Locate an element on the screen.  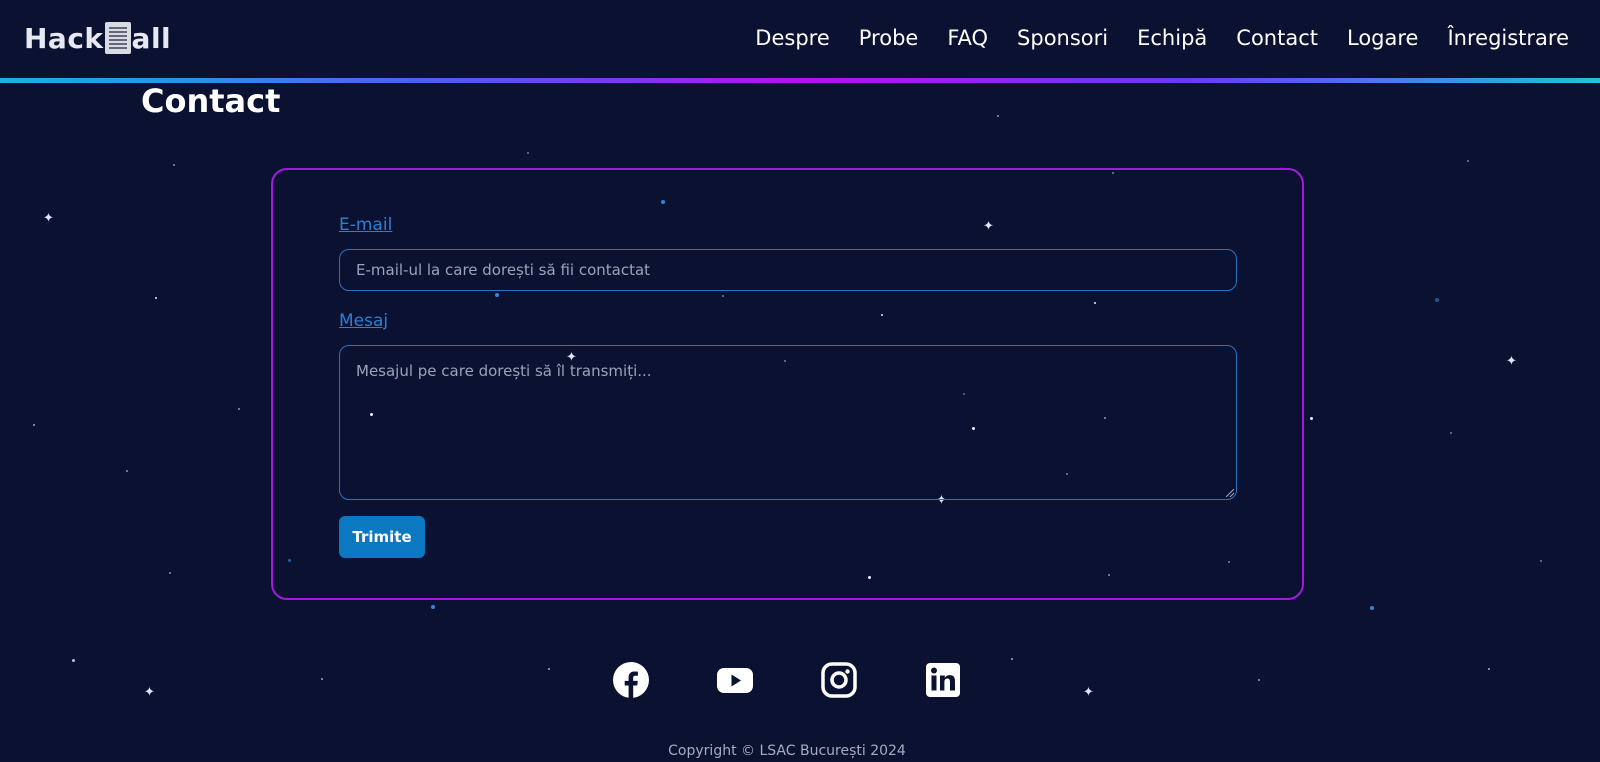
copyright-text: Copyright © LSAC București 2024 is located at coordinates (787, 751).